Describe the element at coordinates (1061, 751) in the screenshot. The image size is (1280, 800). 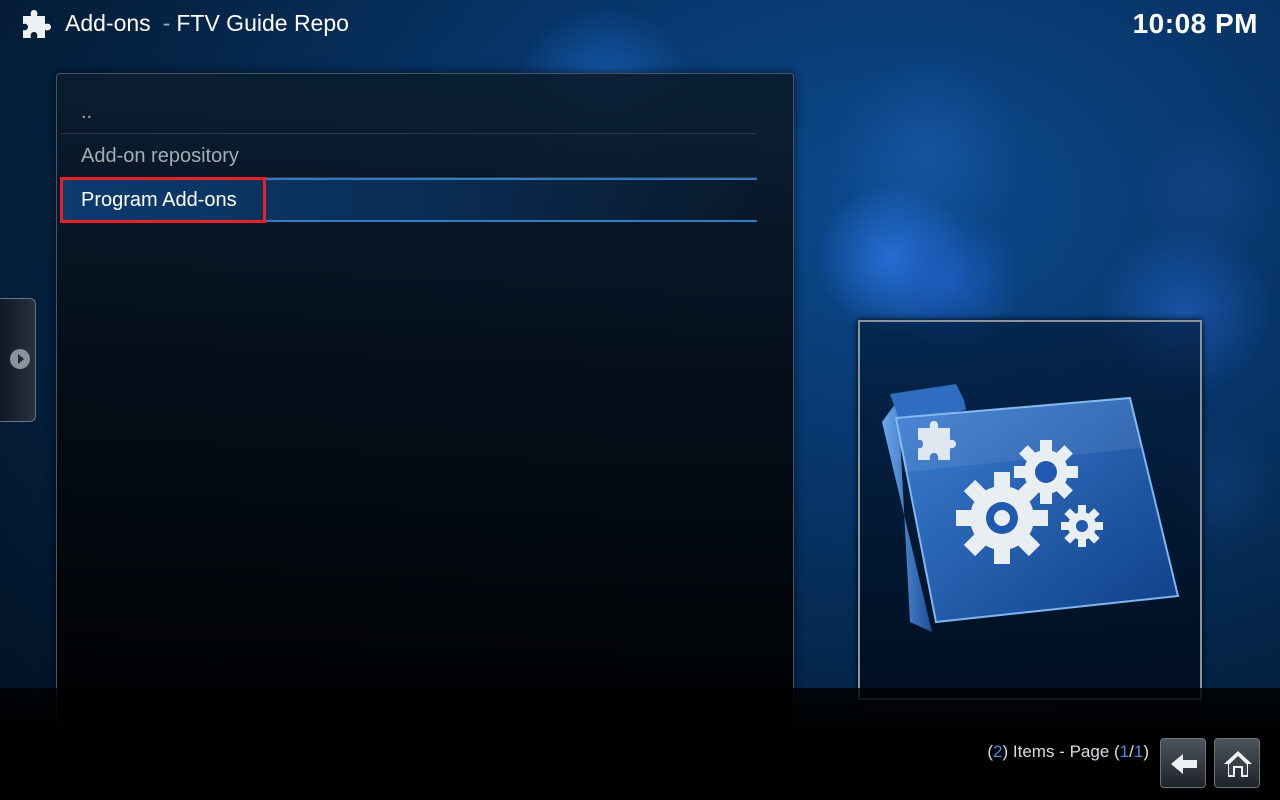
I see `items-label: ) Items - Page (` at that location.